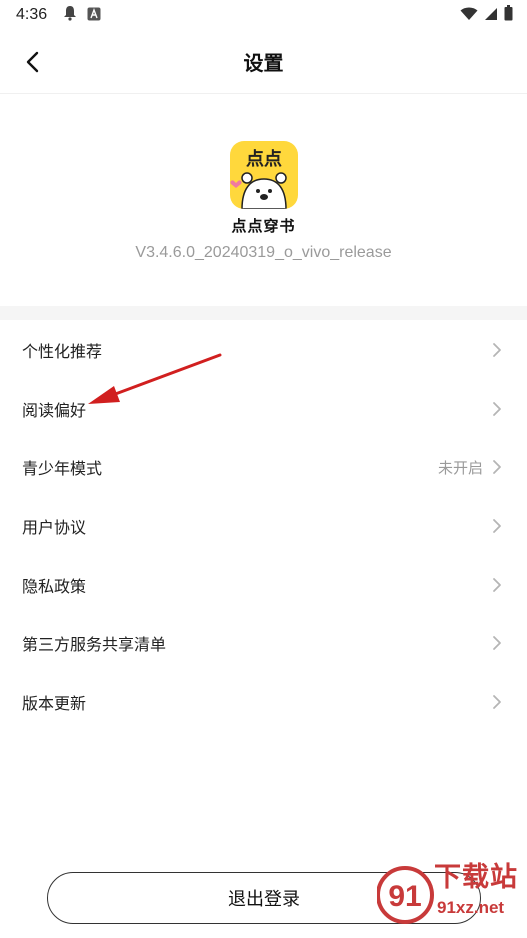  I want to click on app-notification-icon, so click(94, 15).